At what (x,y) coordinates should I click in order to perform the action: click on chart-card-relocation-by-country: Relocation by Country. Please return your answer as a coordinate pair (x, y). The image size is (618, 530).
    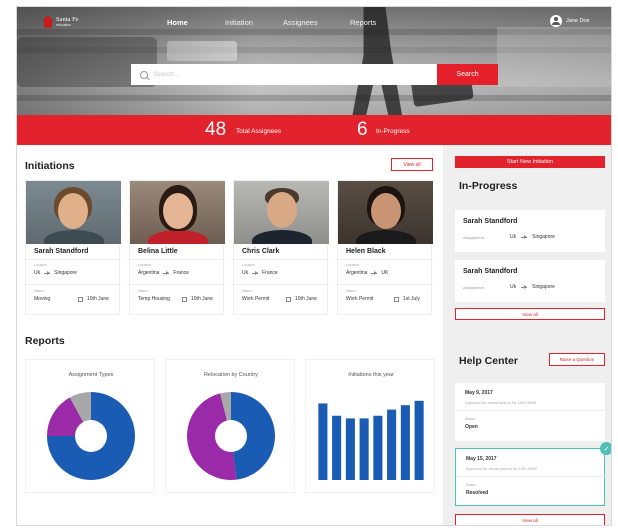
    Looking at the image, I should click on (230, 426).